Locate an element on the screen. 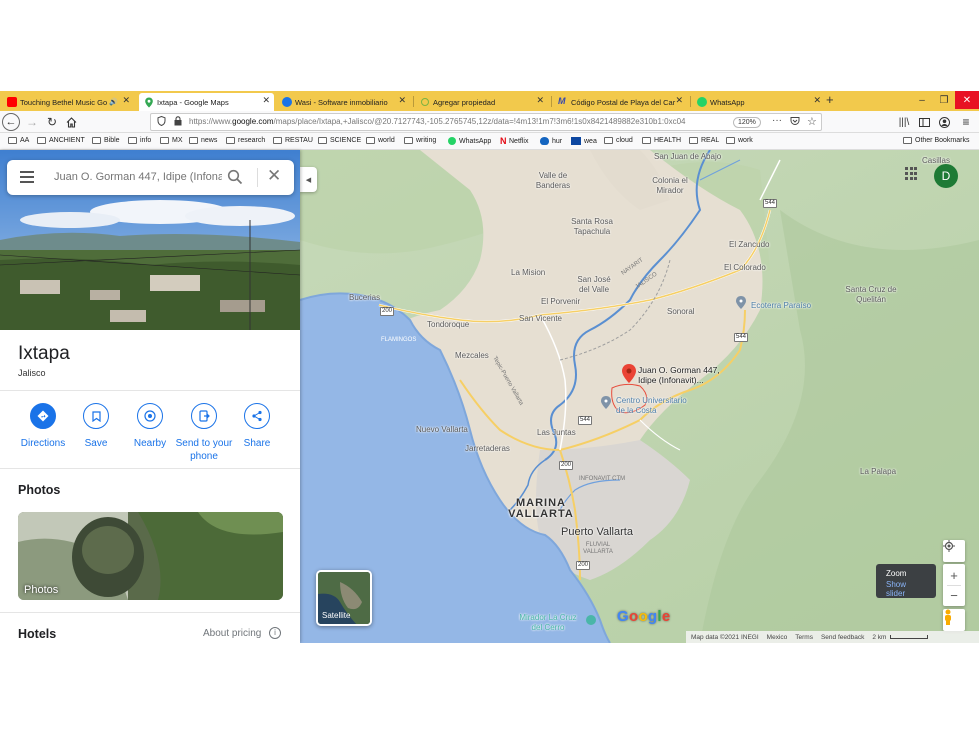 This screenshot has width=979, height=734. zoom-in-button: + is located at coordinates (954, 575).